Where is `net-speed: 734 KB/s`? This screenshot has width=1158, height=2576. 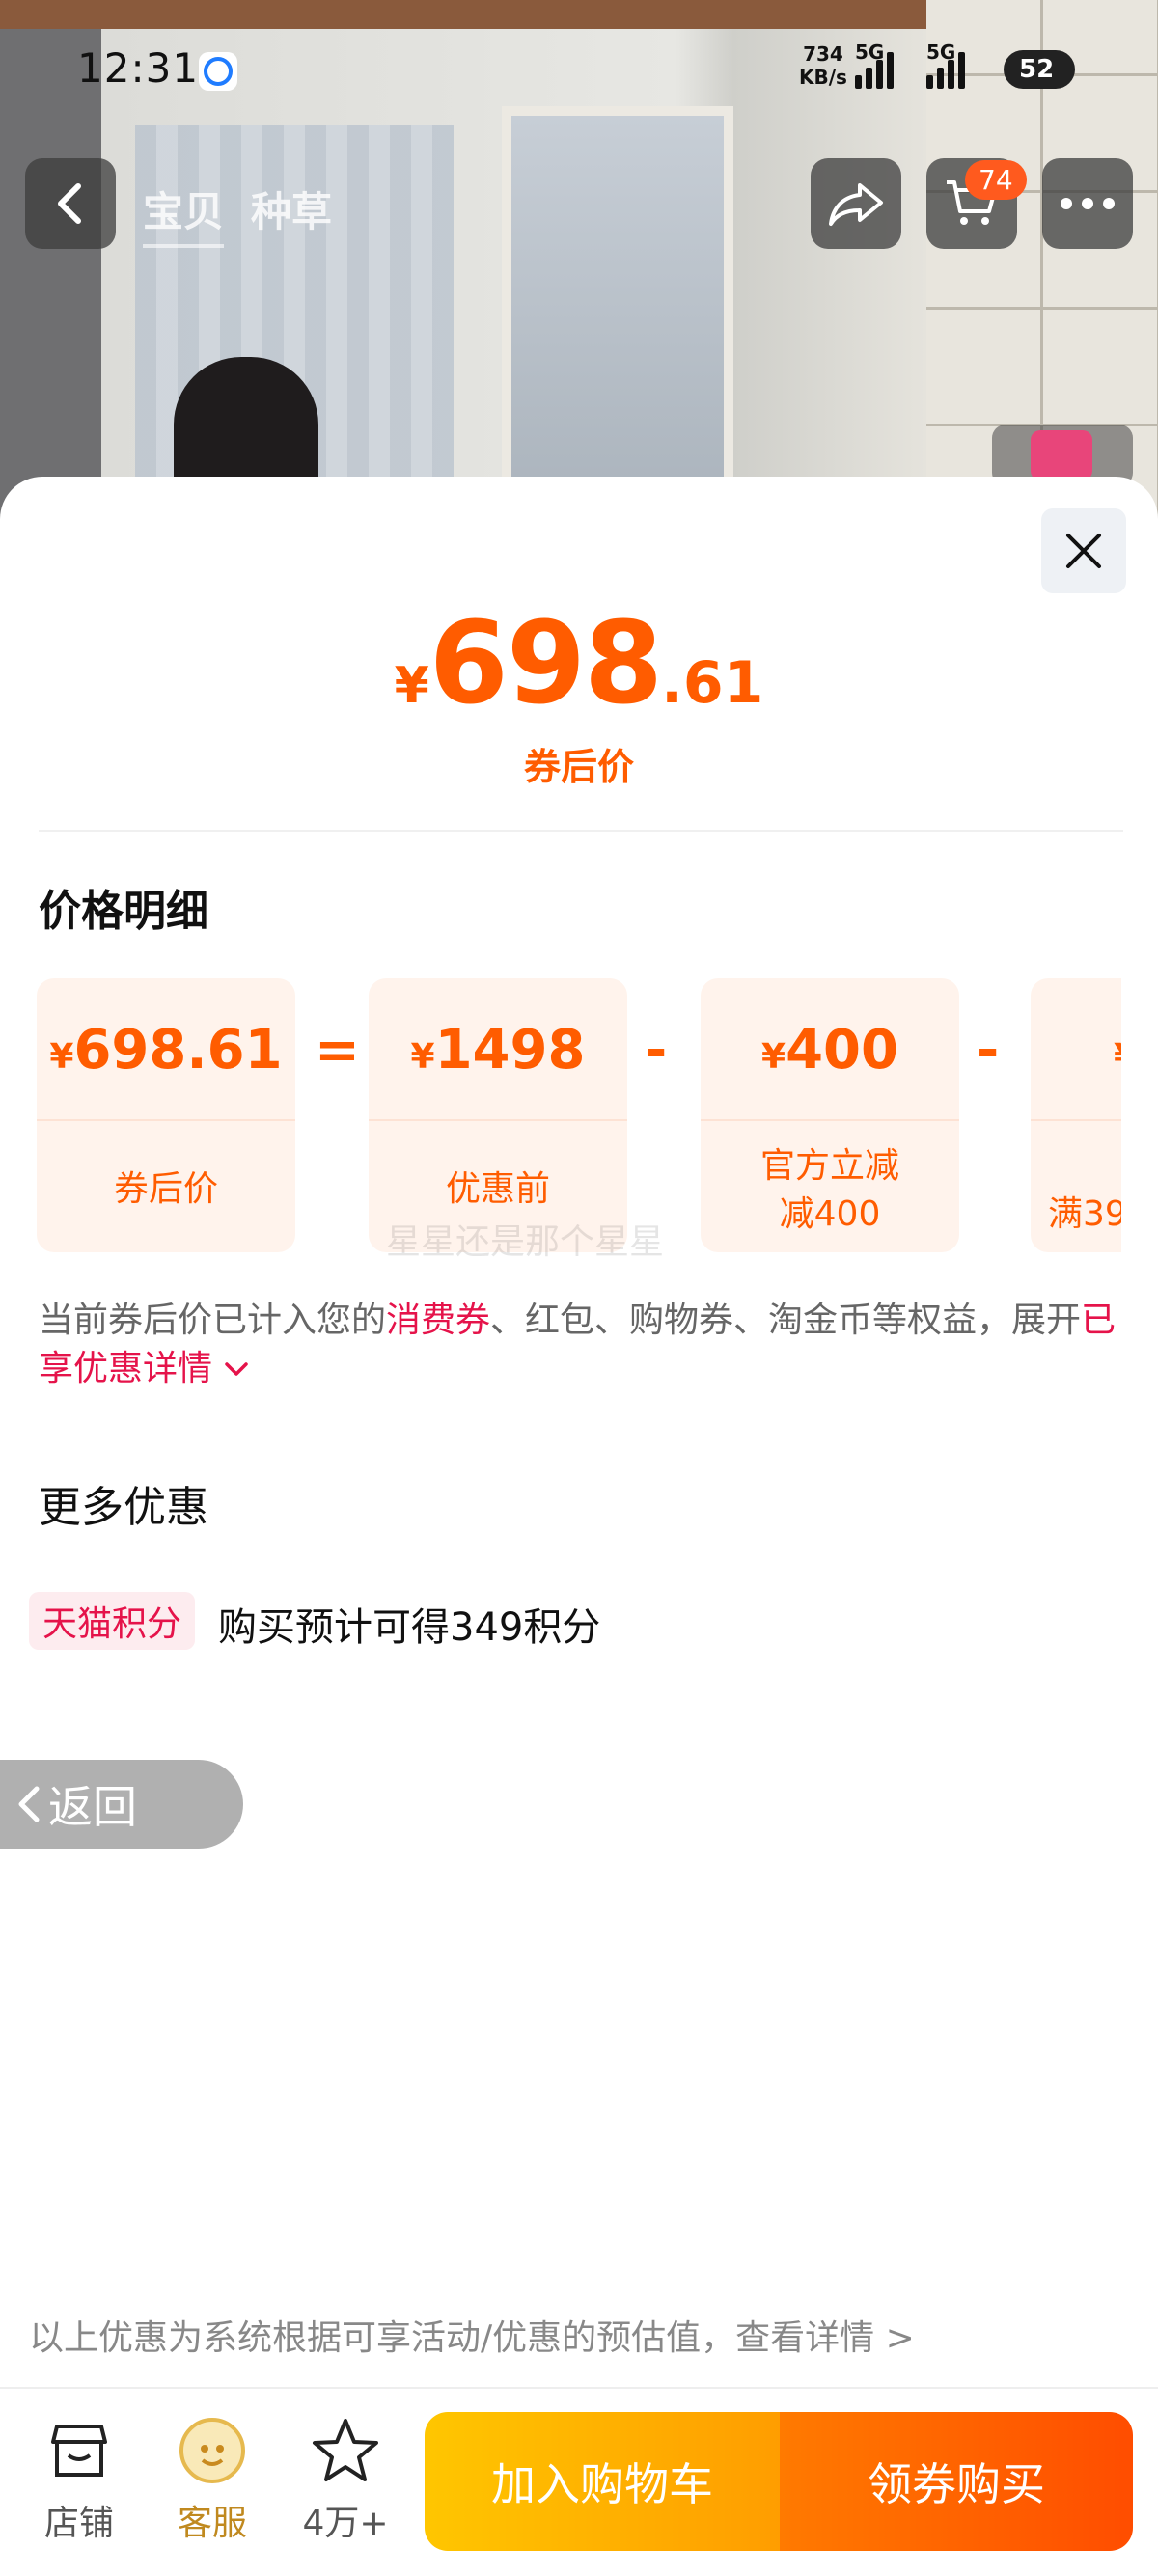 net-speed: 734 KB/s is located at coordinates (823, 65).